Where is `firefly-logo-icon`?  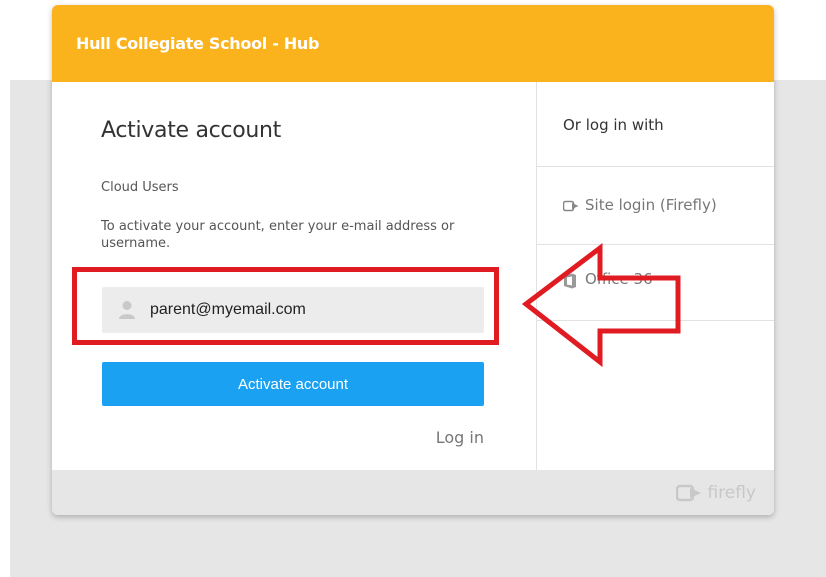
firefly-logo-icon is located at coordinates (689, 493).